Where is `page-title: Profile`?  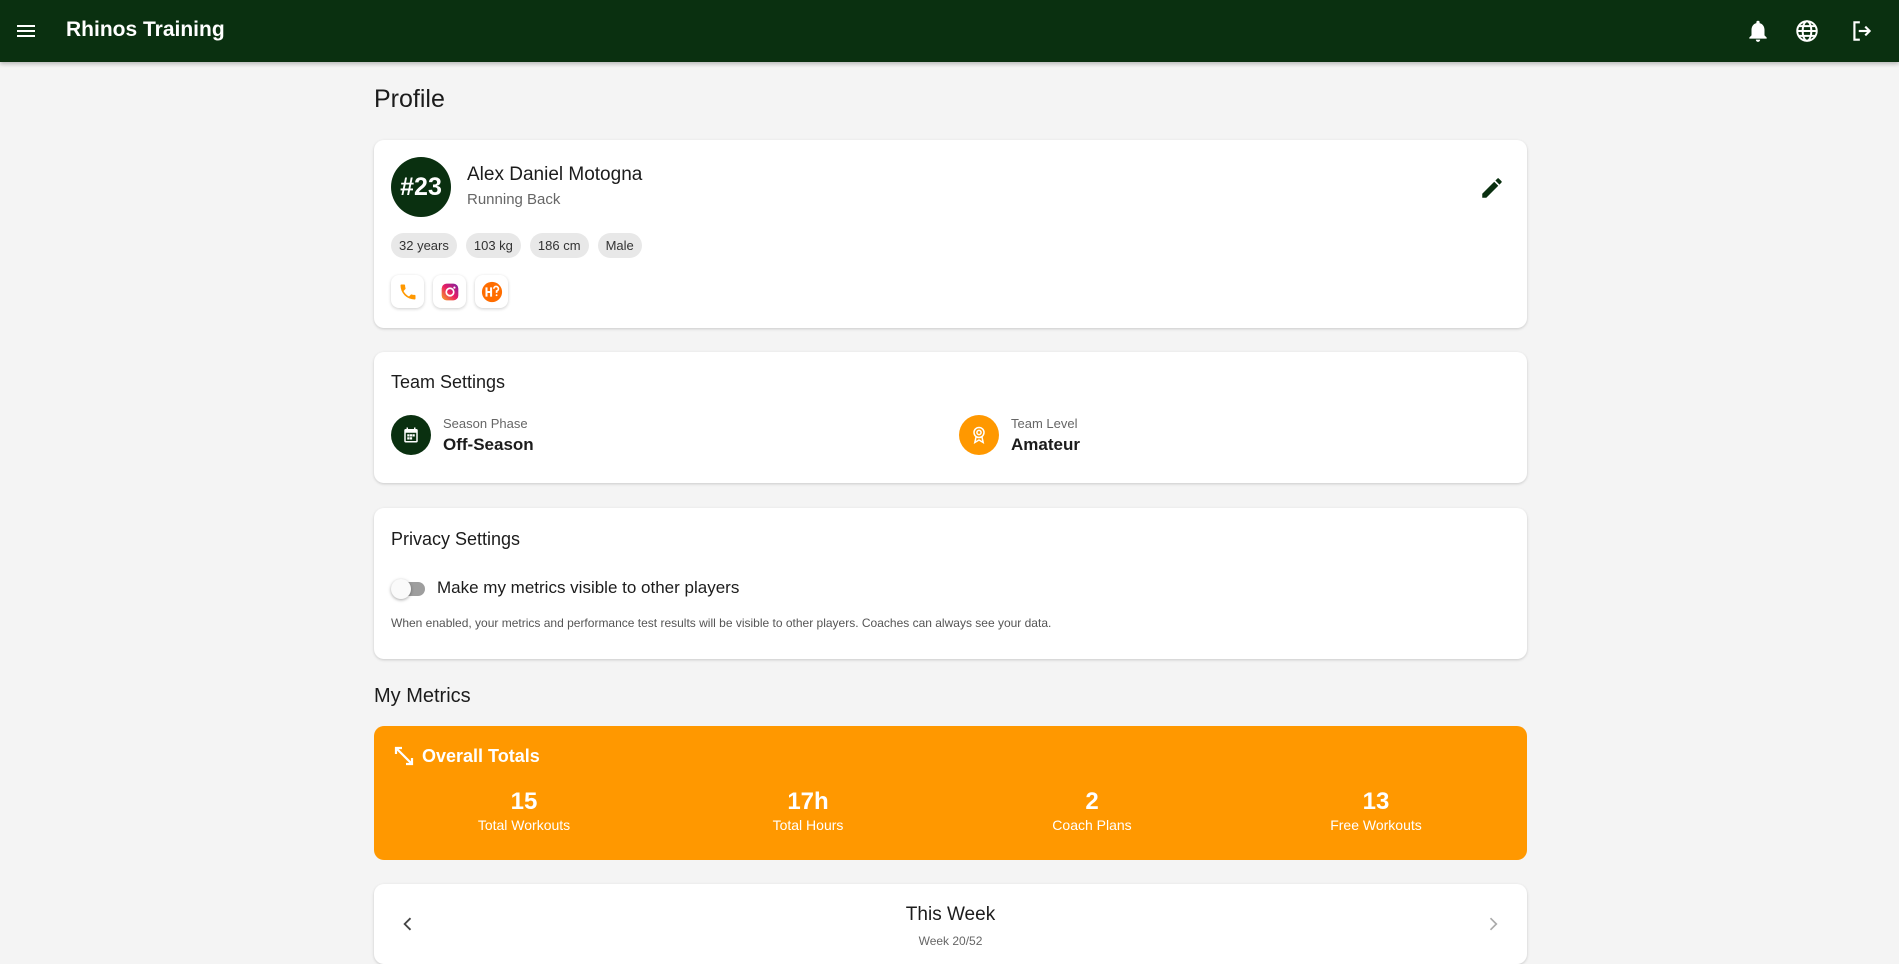 page-title: Profile is located at coordinates (409, 99).